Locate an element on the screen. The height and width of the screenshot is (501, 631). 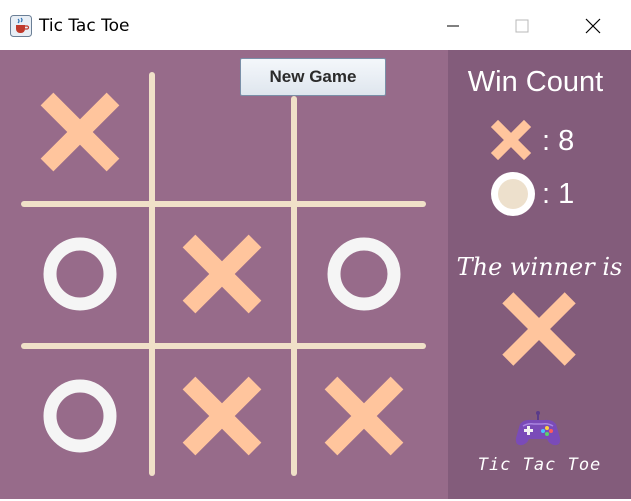
title-bar: Tic Tac Toe is located at coordinates (315, 25).